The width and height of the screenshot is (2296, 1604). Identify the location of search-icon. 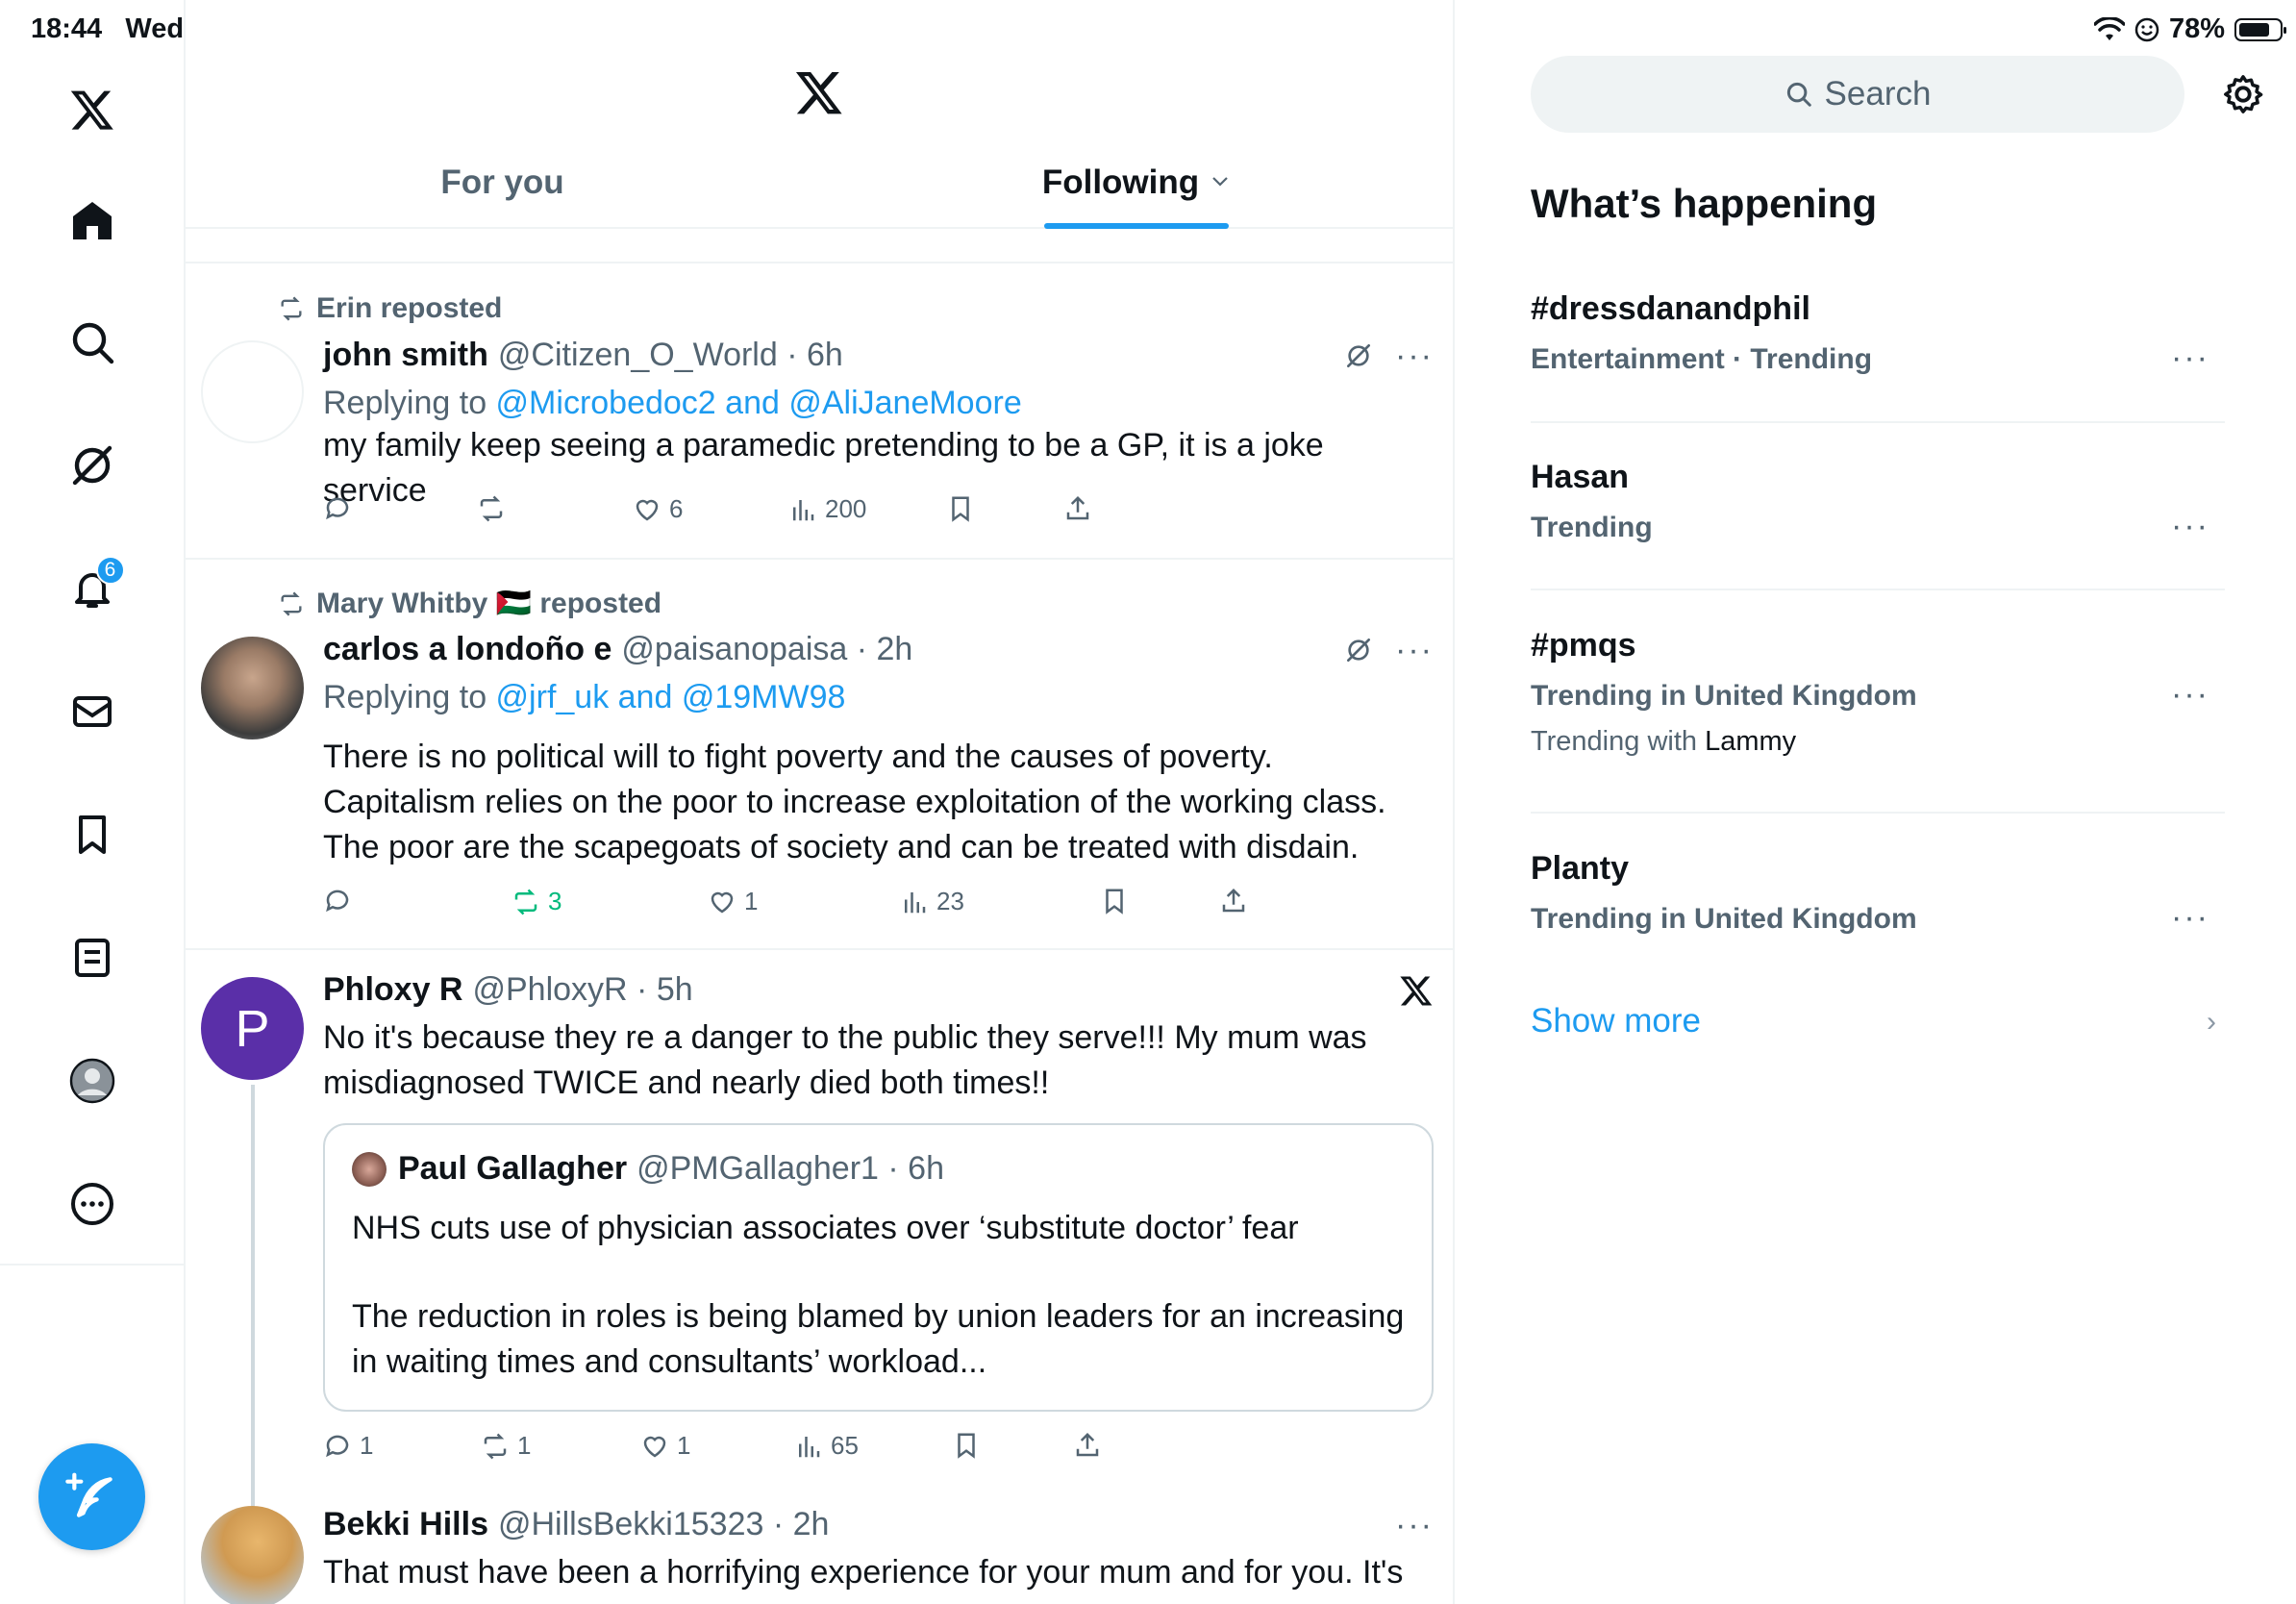
(1798, 94).